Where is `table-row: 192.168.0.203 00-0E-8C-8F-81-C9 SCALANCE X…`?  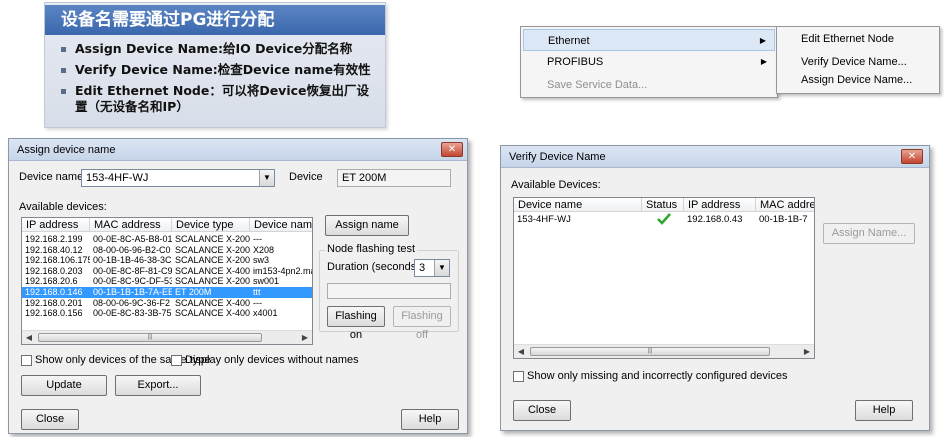
table-row: 192.168.0.203 00-0E-8C-8F-81-C9 SCALANCE X… is located at coordinates (167, 271).